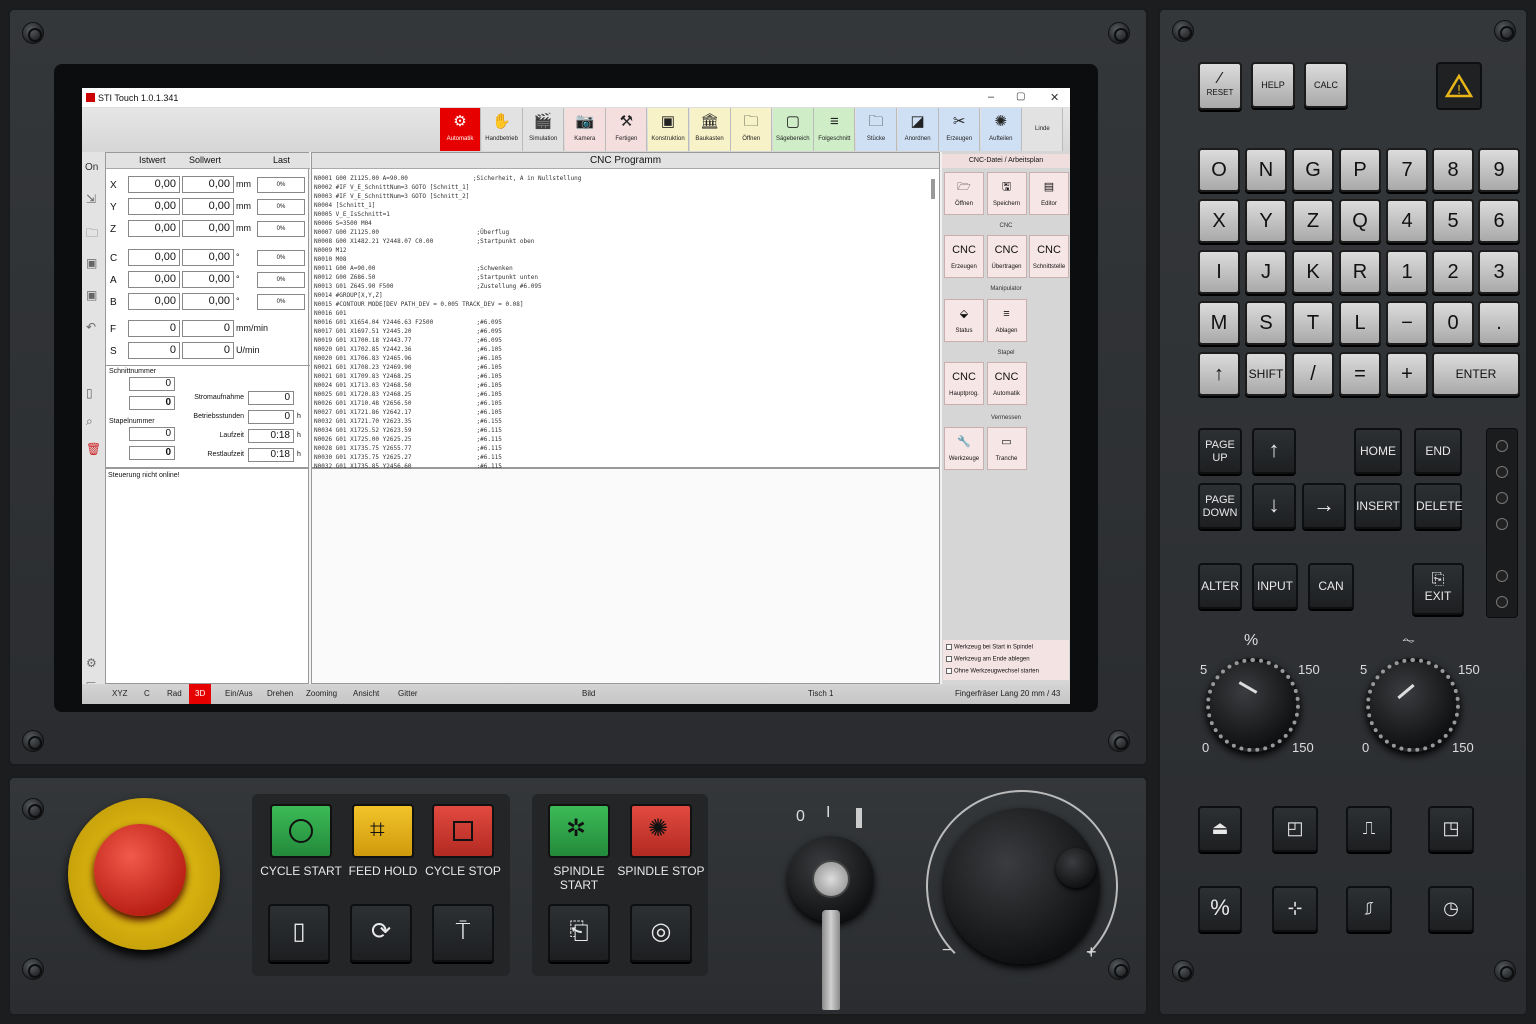 This screenshot has width=1536, height=1024. I want to click on key-1: 1, so click(1407, 272).